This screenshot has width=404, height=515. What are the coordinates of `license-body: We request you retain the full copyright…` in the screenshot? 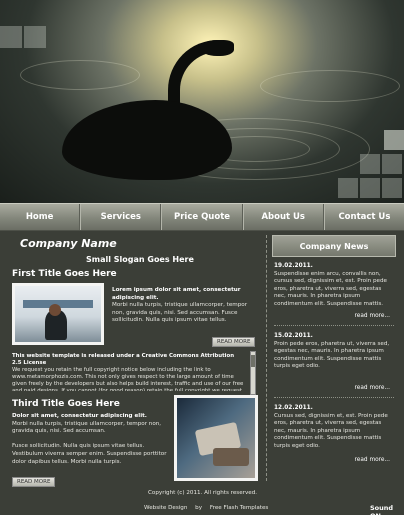 It's located at (128, 379).